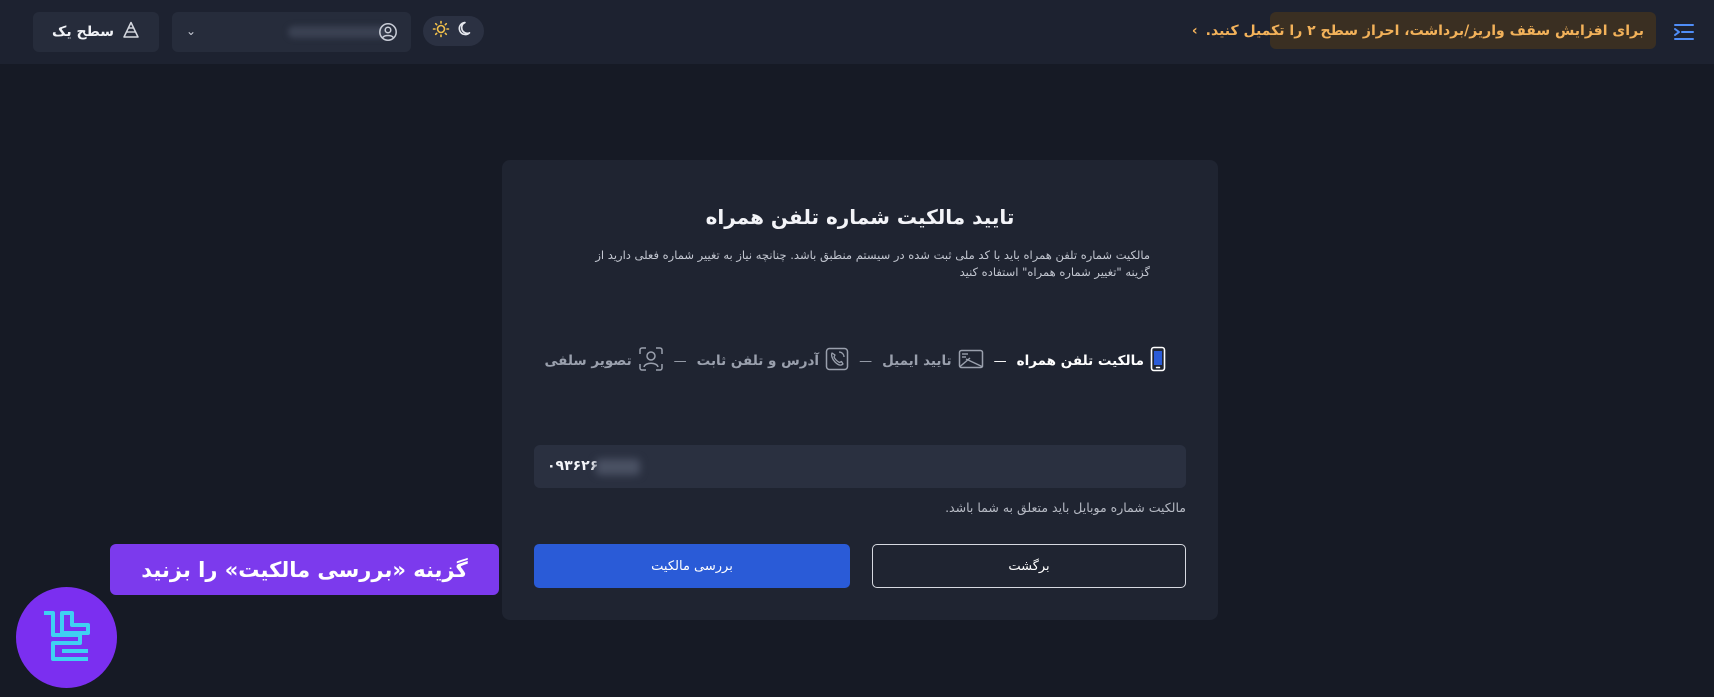 The height and width of the screenshot is (697, 1714). What do you see at coordinates (860, 217) in the screenshot?
I see `page-title: تایید مالکیت شماره تلفن همراه` at bounding box center [860, 217].